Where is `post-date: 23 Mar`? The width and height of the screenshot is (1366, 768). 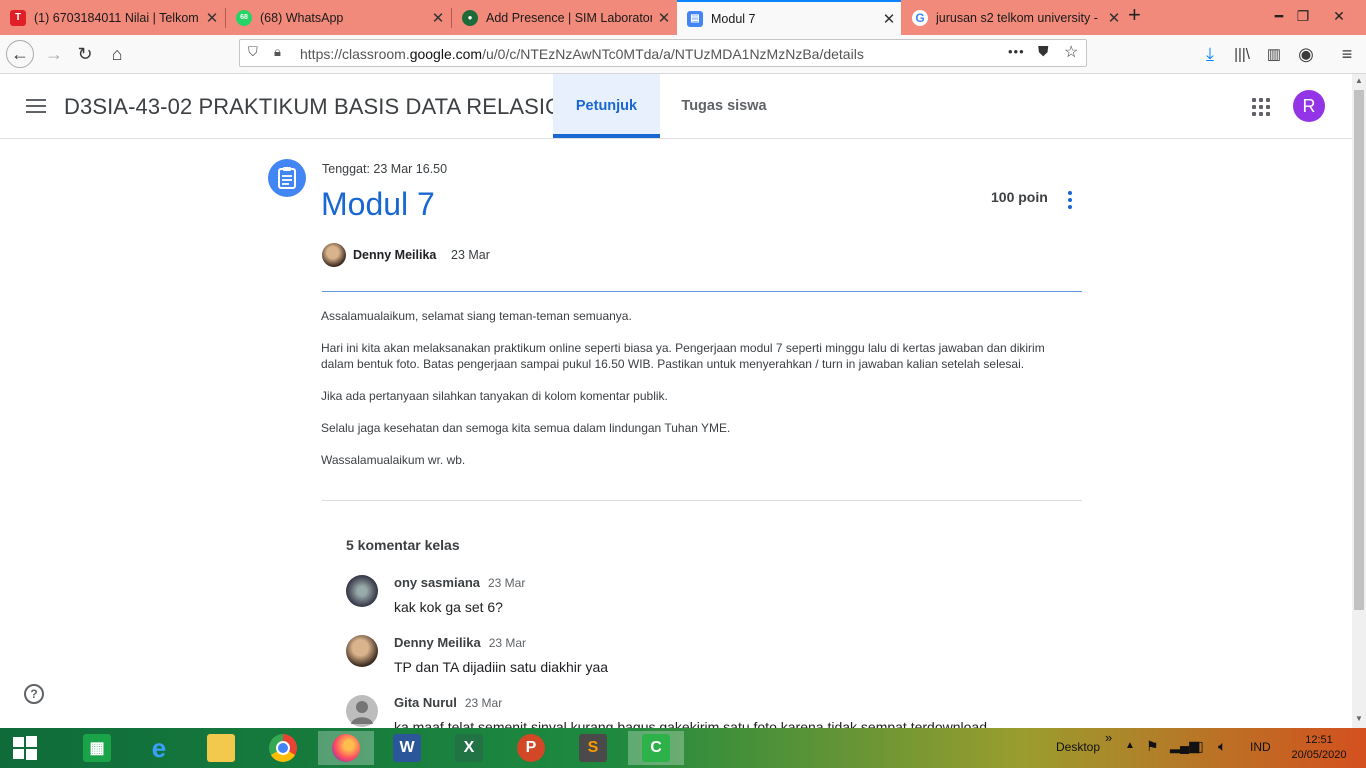
post-date: 23 Mar is located at coordinates (470, 255).